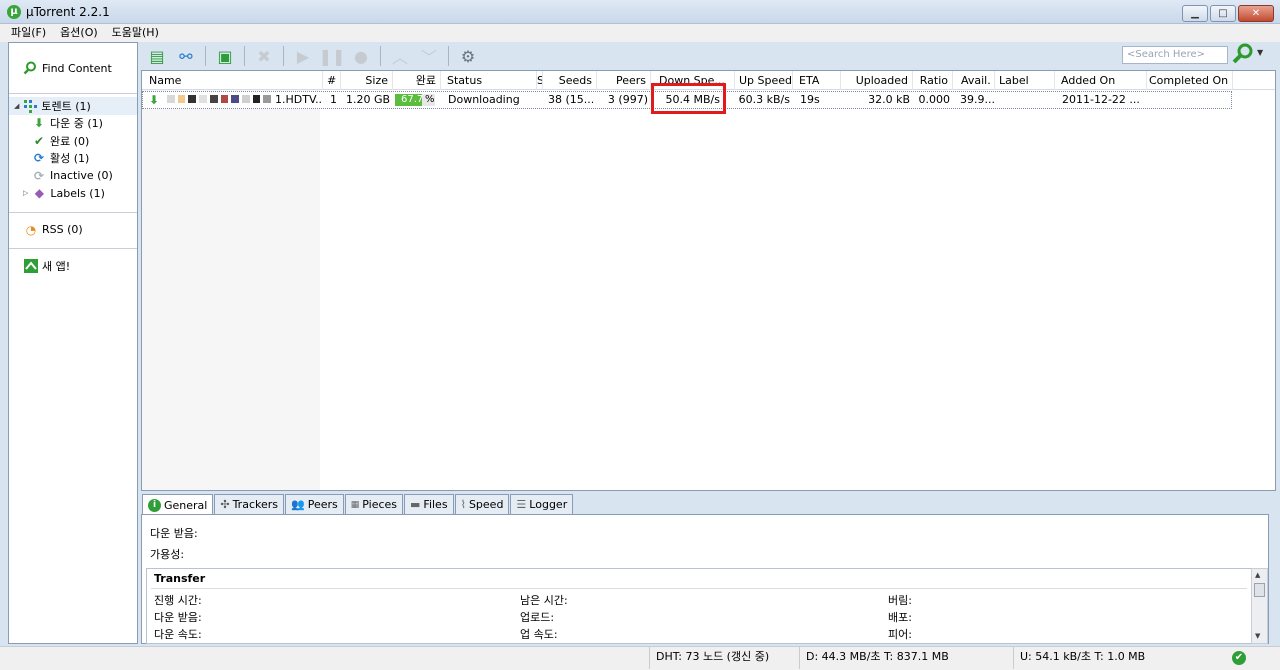  What do you see at coordinates (78, 33) in the screenshot?
I see `menu-options: 옵션(O)` at bounding box center [78, 33].